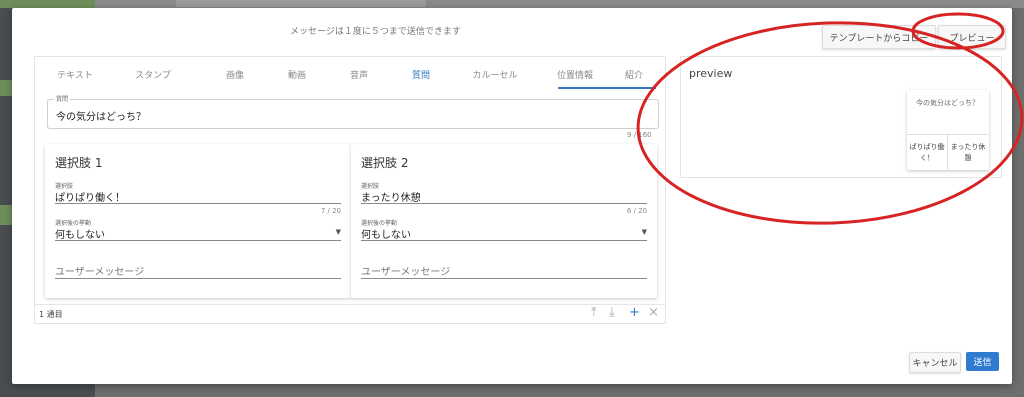  What do you see at coordinates (653, 312) in the screenshot?
I see `close-icon: ×` at bounding box center [653, 312].